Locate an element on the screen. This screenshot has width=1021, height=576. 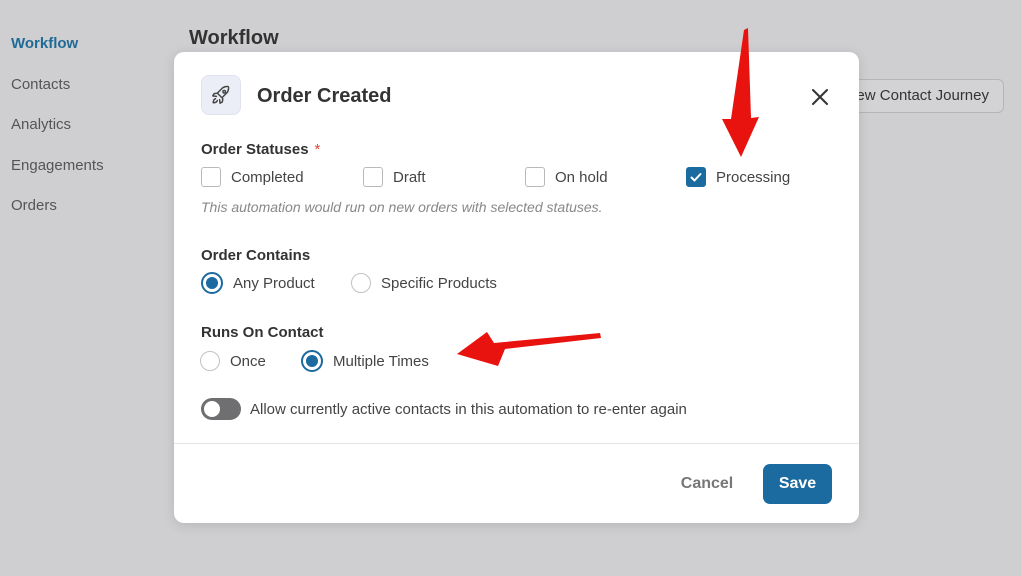
runs-option-once: Once is located at coordinates (233, 361).